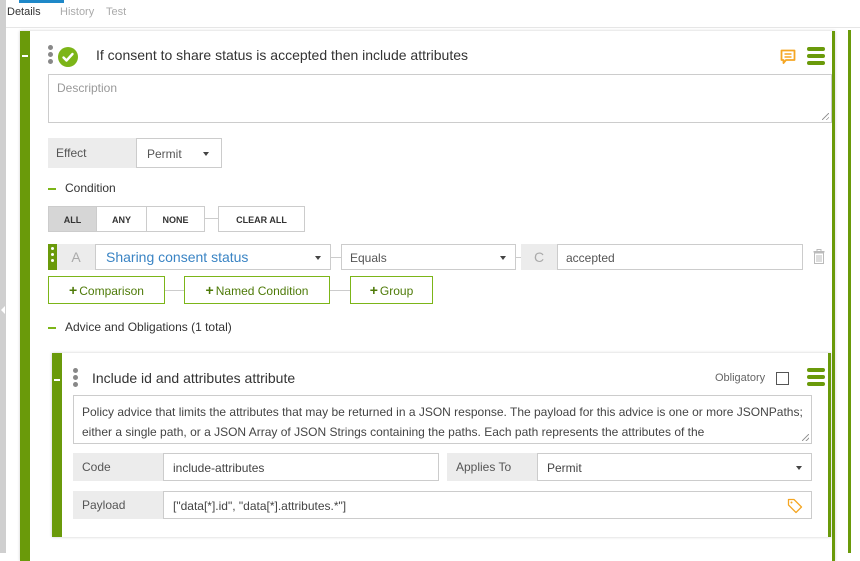 The image size is (860, 561). Describe the element at coordinates (90, 188) in the screenshot. I see `condition-heading: Condition` at that location.